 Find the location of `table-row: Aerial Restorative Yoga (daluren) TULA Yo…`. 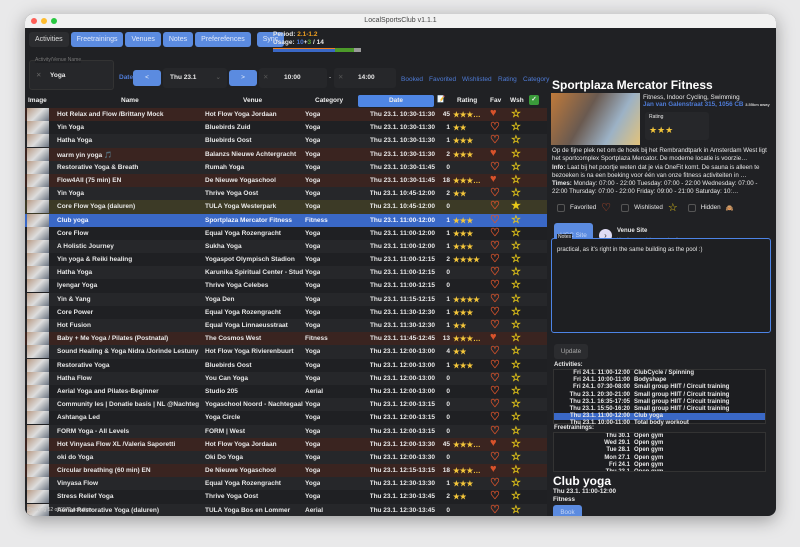

table-row: Aerial Restorative Yoga (daluren) TULA Yo… is located at coordinates (286, 509).